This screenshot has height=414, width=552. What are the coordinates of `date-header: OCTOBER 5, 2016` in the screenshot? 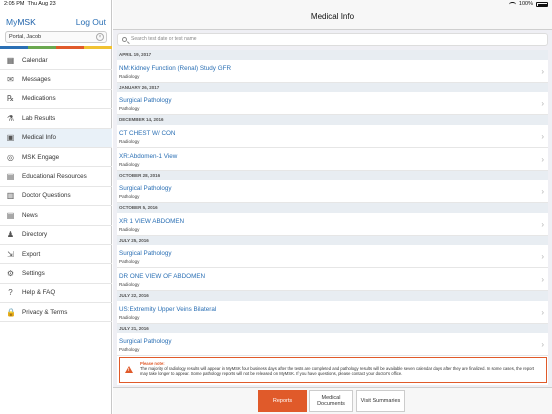 It's located at (332, 208).